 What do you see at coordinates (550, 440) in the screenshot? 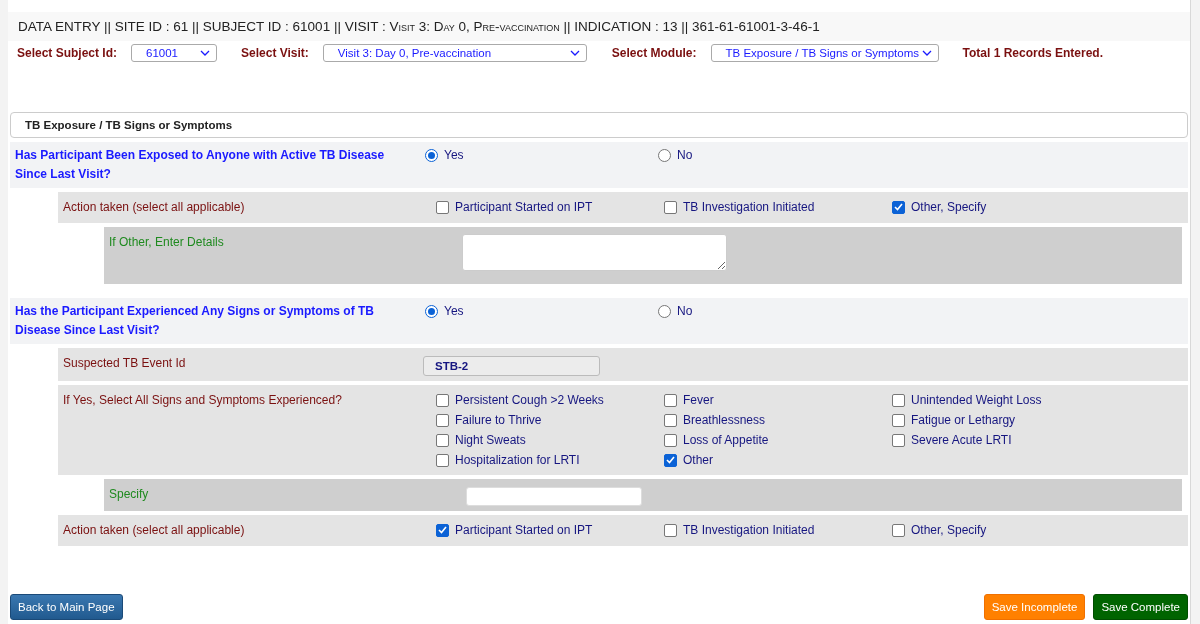
I see `checkbox-option: Night Sweats` at bounding box center [550, 440].